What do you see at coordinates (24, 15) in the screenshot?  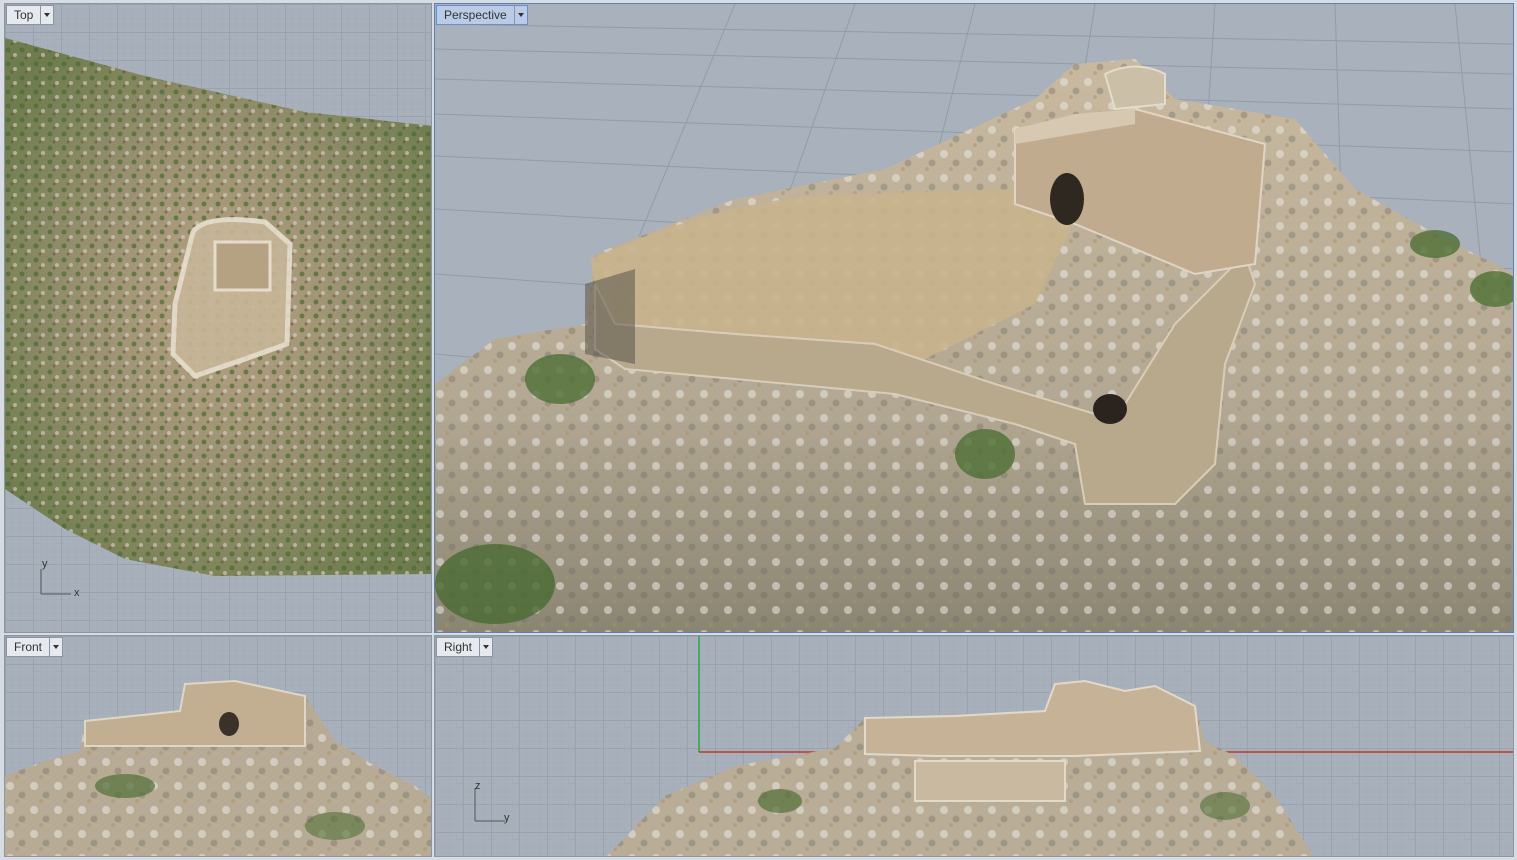 I see `viewport-label: Top` at bounding box center [24, 15].